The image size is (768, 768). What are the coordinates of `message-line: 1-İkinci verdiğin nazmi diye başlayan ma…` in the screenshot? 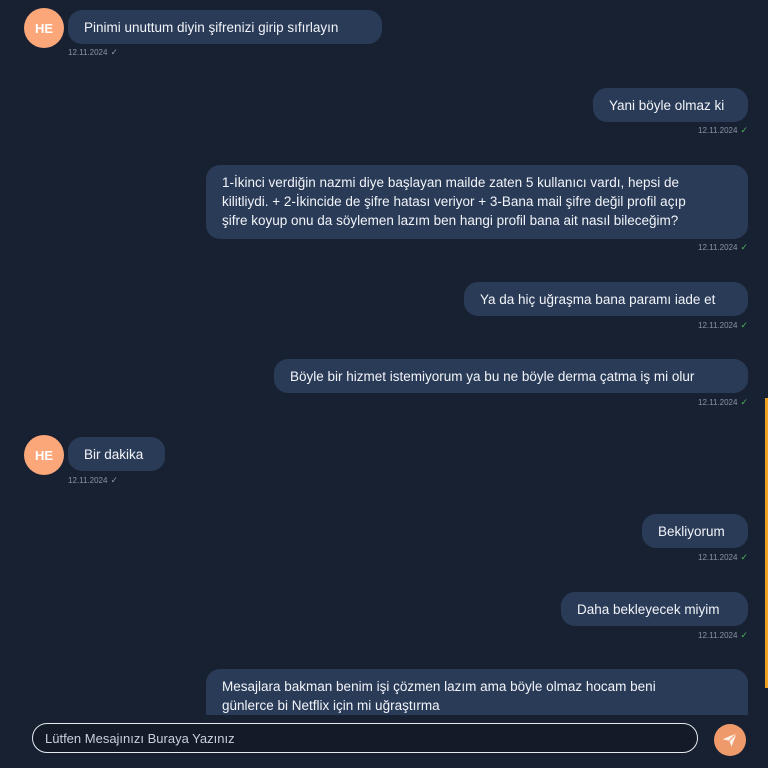 It's located at (450, 182).